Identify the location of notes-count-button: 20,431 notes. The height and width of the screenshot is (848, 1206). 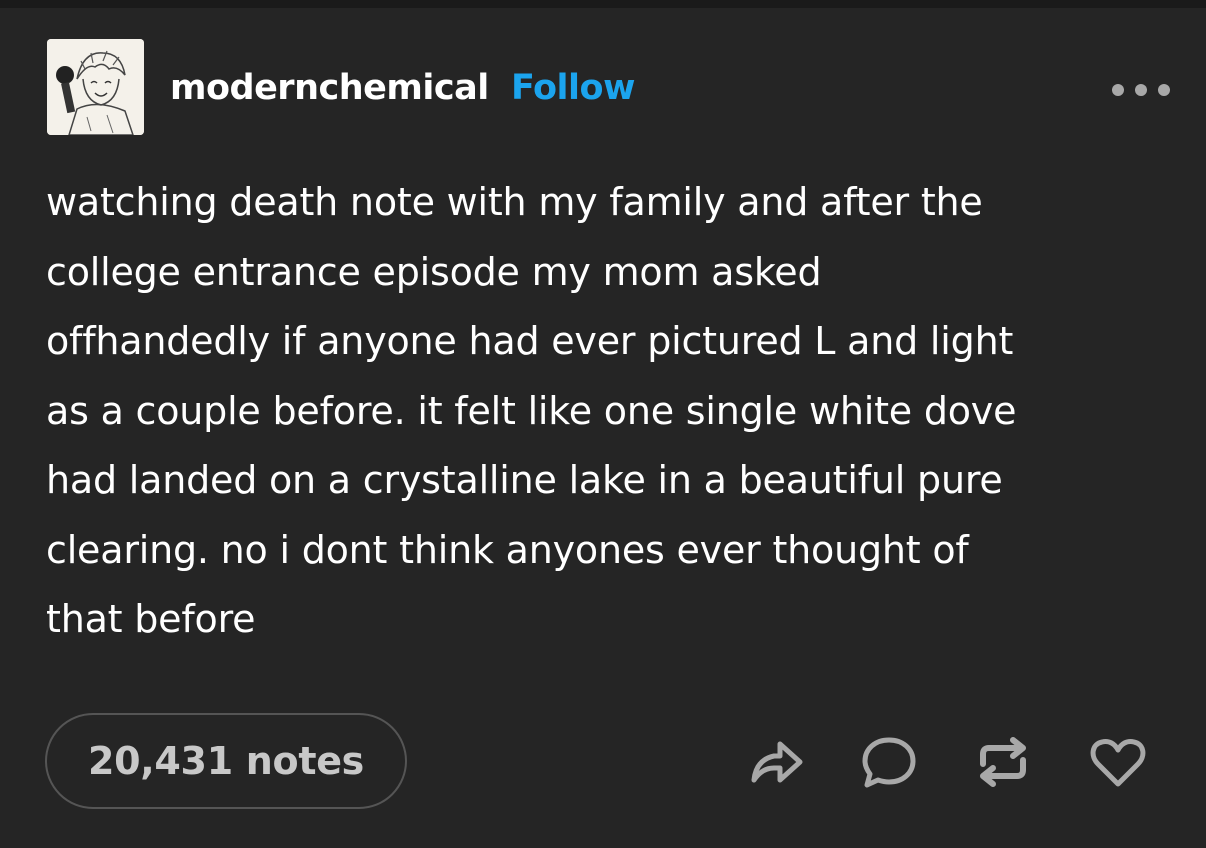
(226, 761).